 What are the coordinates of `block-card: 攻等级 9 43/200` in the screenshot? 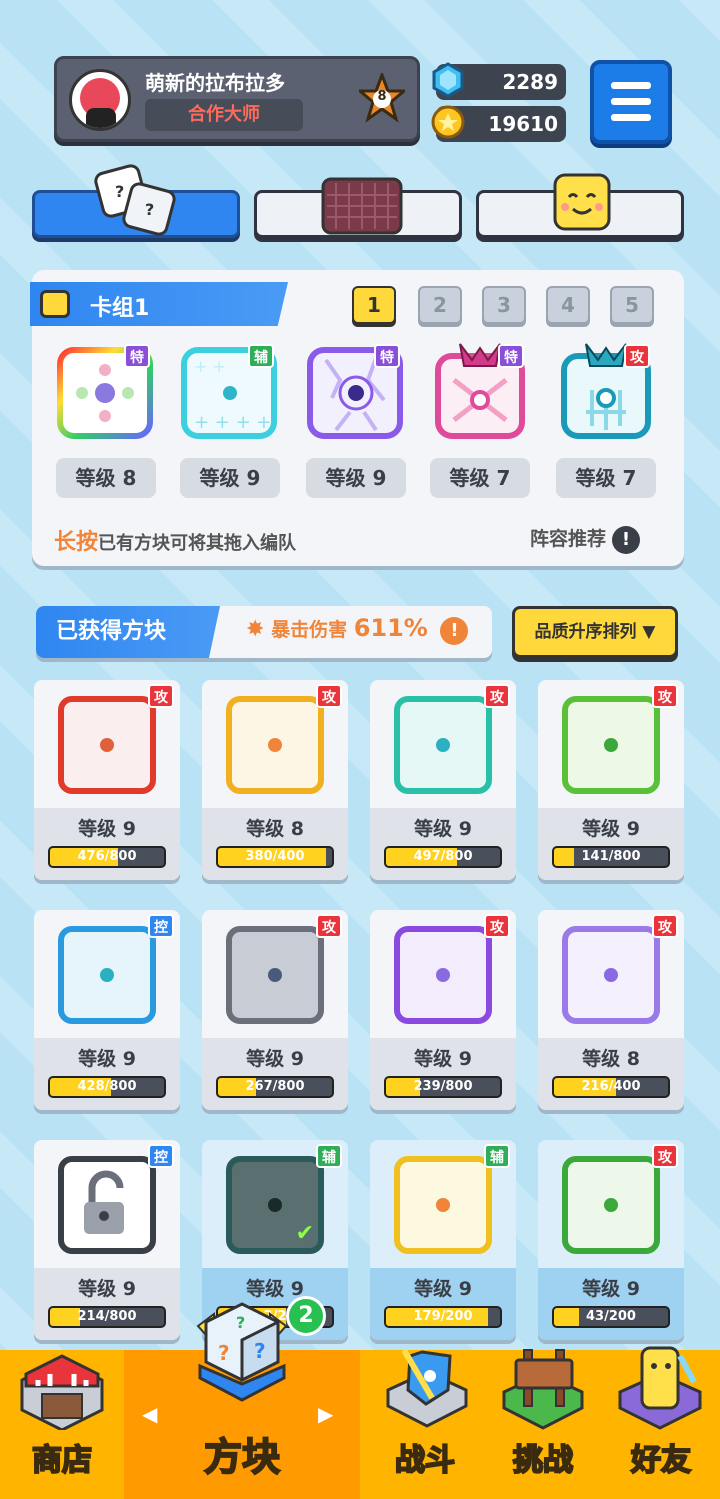 It's located at (611, 1240).